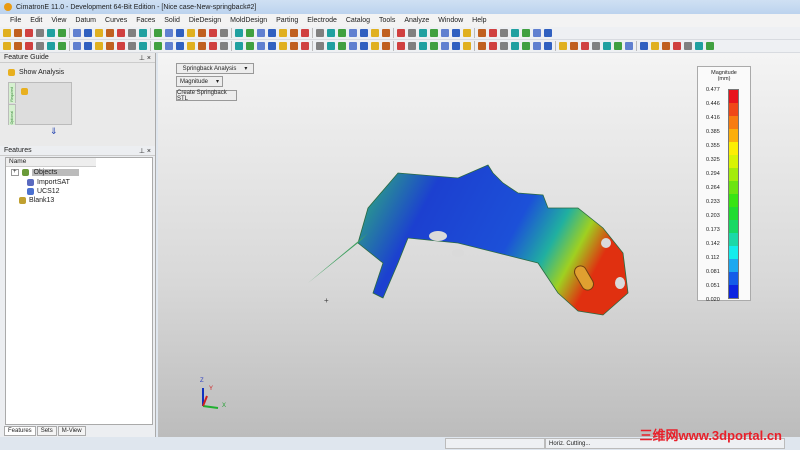 The height and width of the screenshot is (450, 800). Describe the element at coordinates (43, 191) in the screenshot. I see `tree-node-ucs12: UCS12` at that location.